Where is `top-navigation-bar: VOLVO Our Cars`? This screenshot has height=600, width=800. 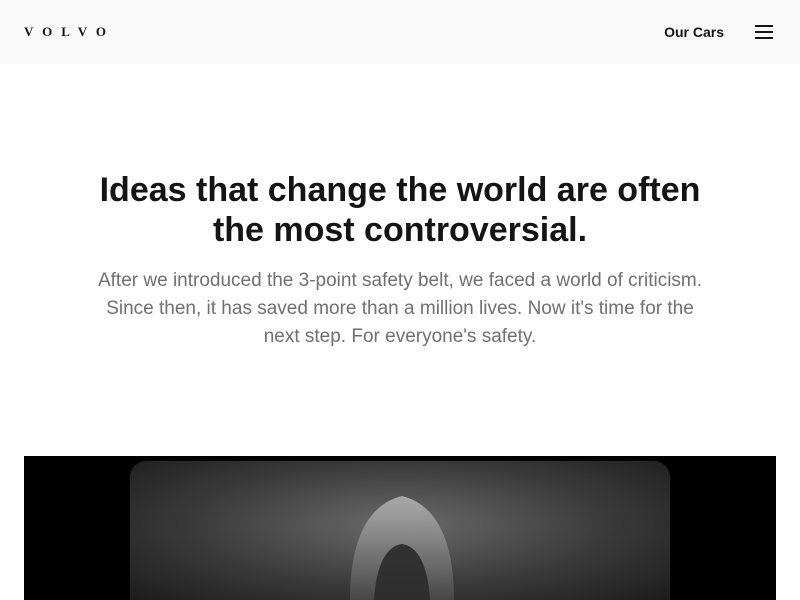
top-navigation-bar: VOLVO Our Cars is located at coordinates (400, 32).